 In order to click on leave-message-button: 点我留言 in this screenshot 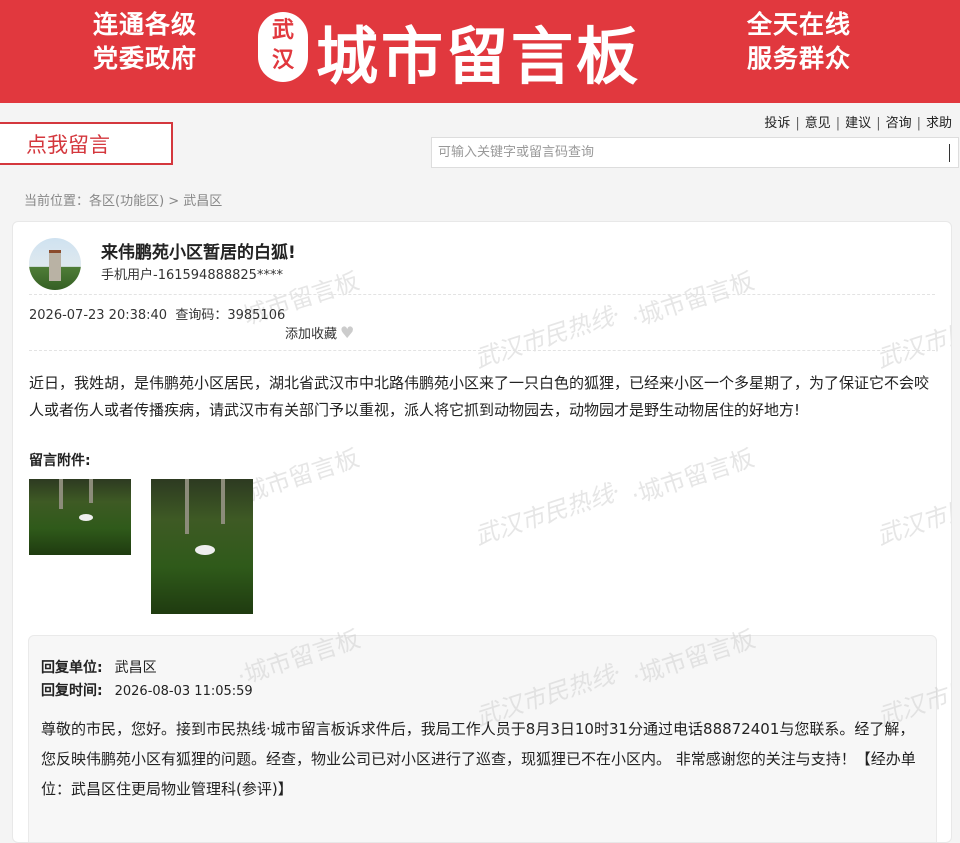, I will do `click(86, 143)`.